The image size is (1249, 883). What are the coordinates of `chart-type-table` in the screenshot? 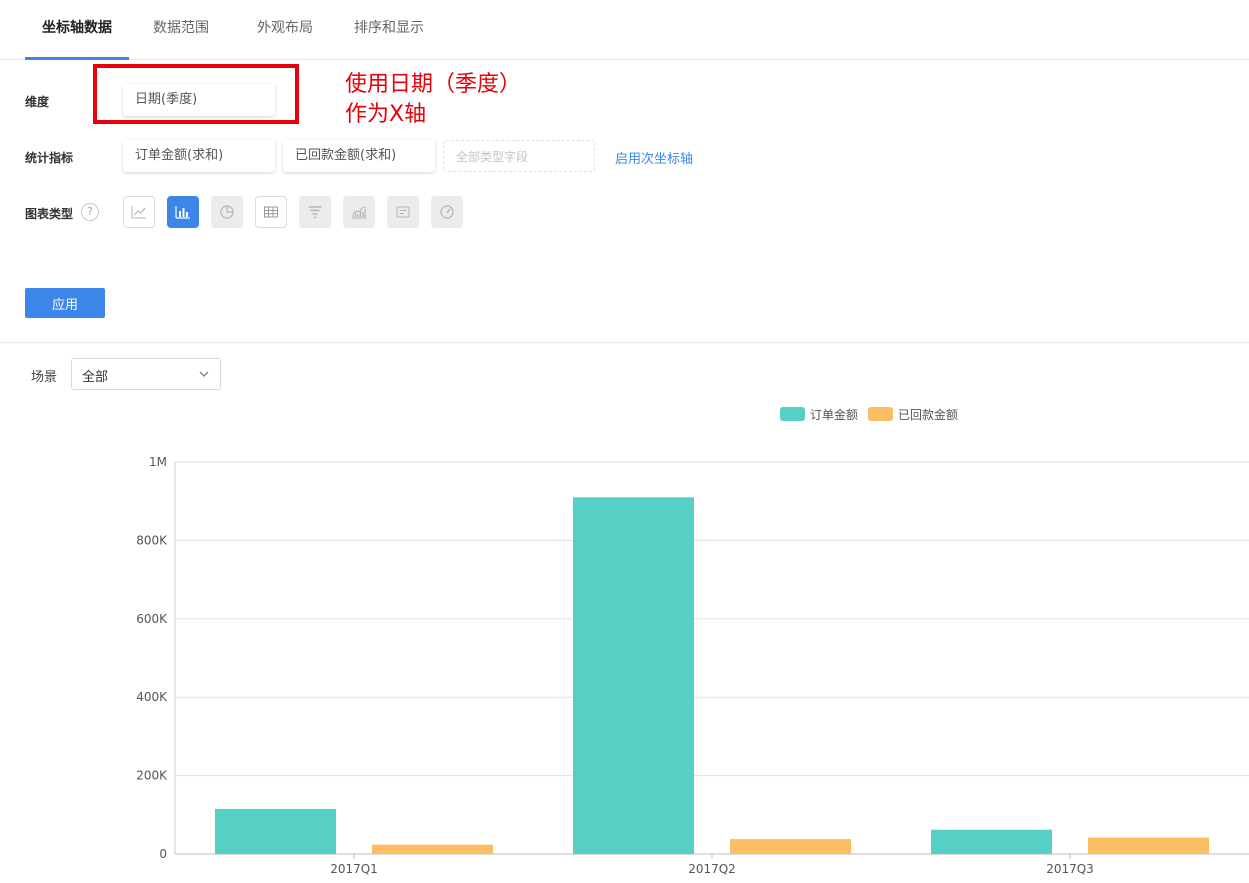 It's located at (271, 212).